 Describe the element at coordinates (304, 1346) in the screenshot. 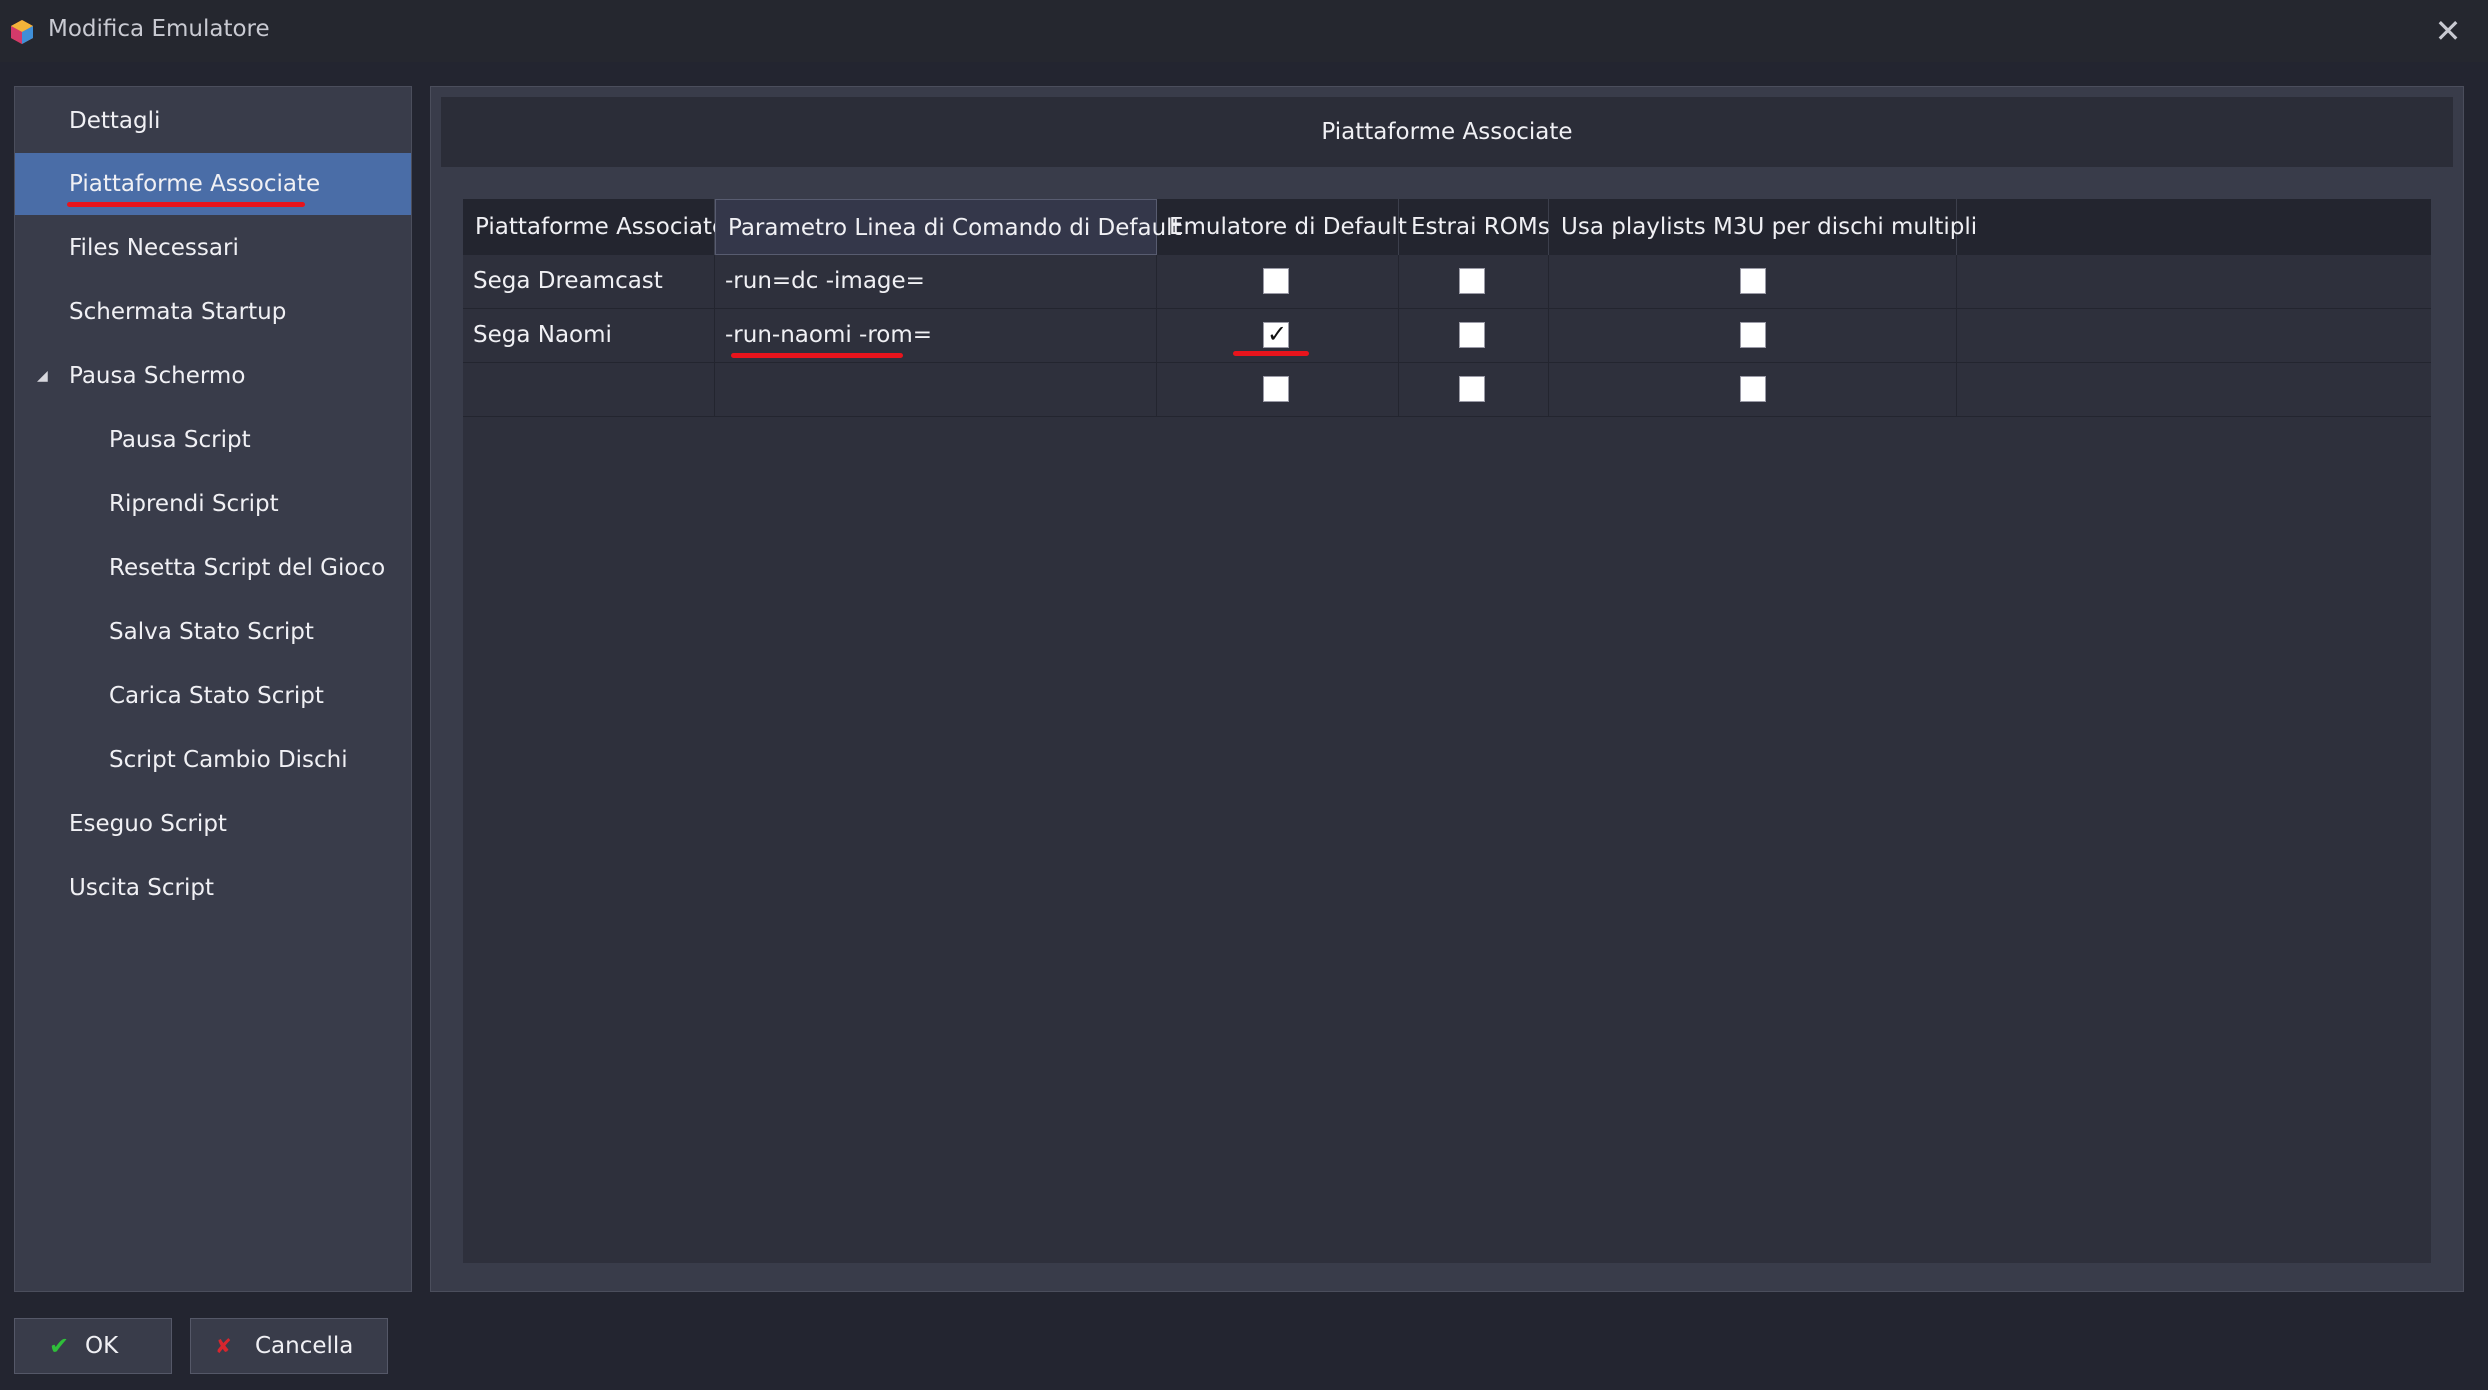

I see `cancel-button-label: Cancella` at that location.